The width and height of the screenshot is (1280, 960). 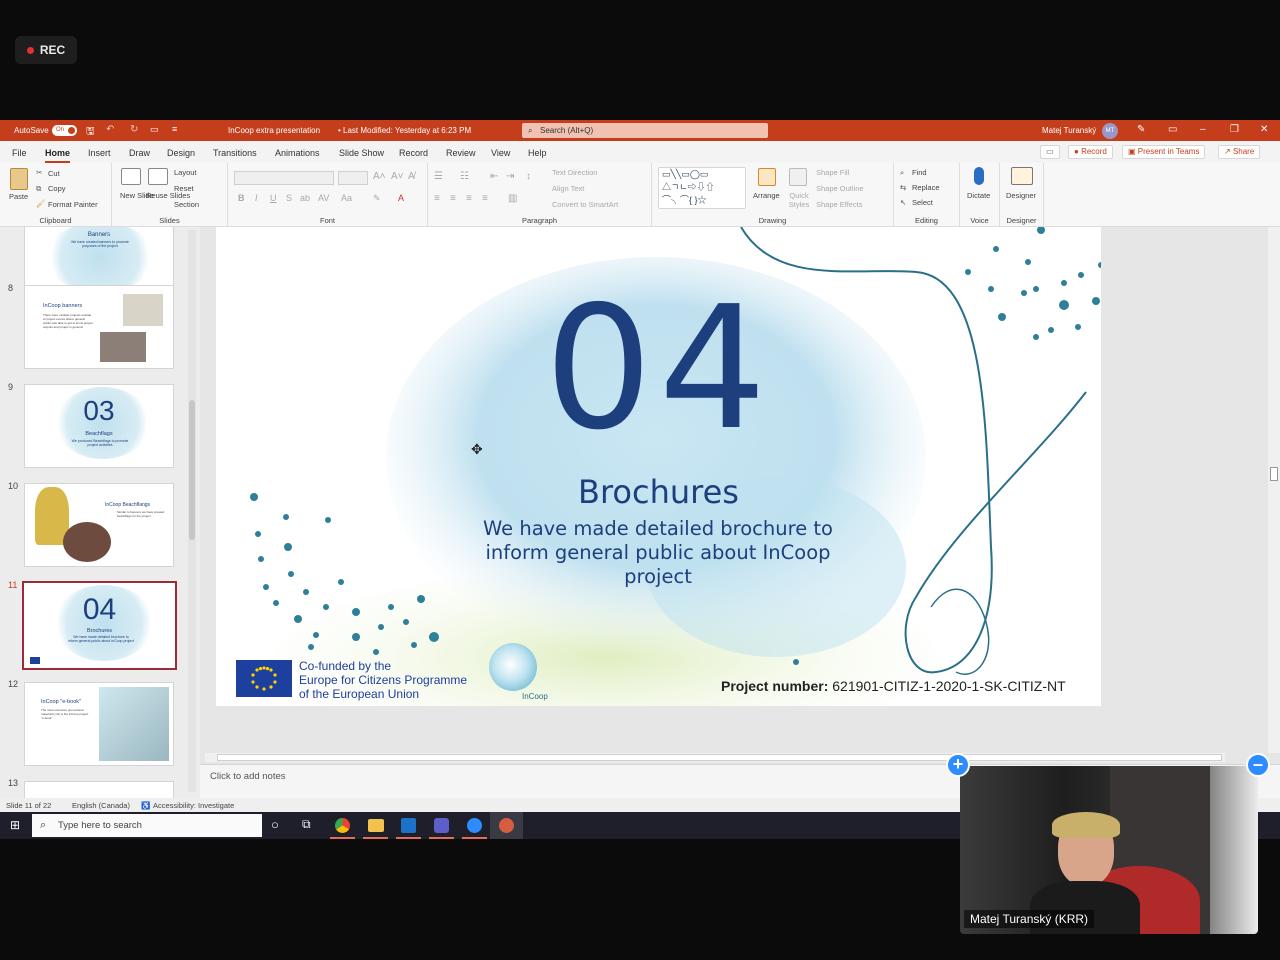 What do you see at coordinates (361, 153) in the screenshot?
I see `tab-slide-show: Slide Show` at bounding box center [361, 153].